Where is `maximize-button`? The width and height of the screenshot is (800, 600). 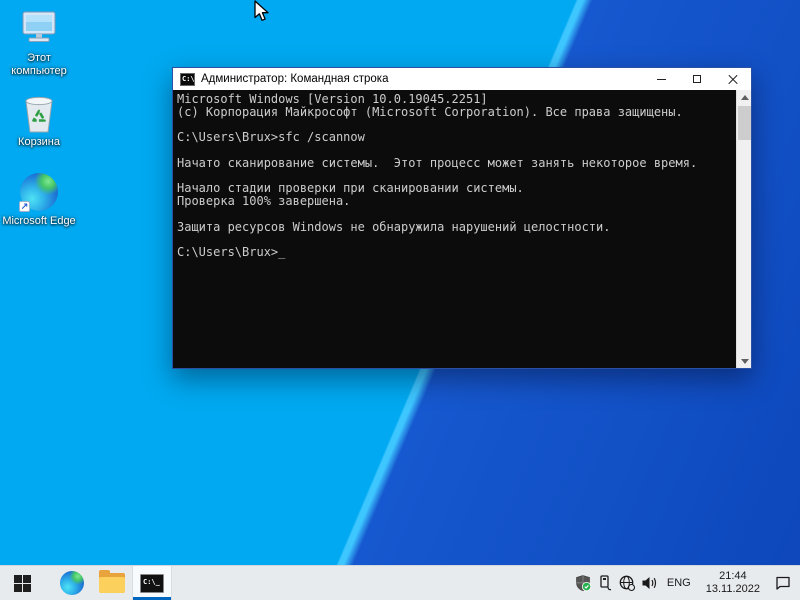 maximize-button is located at coordinates (697, 79).